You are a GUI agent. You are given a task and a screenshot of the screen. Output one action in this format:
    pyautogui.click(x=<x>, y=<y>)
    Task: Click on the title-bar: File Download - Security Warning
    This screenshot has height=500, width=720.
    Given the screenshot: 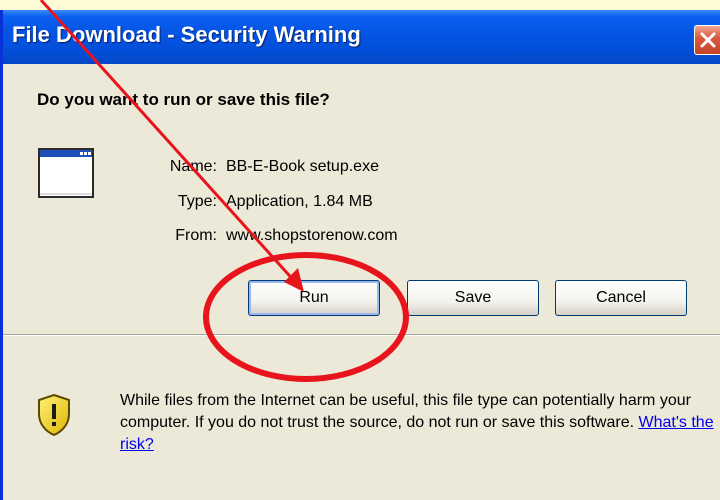 What is the action you would take?
    pyautogui.click(x=361, y=37)
    